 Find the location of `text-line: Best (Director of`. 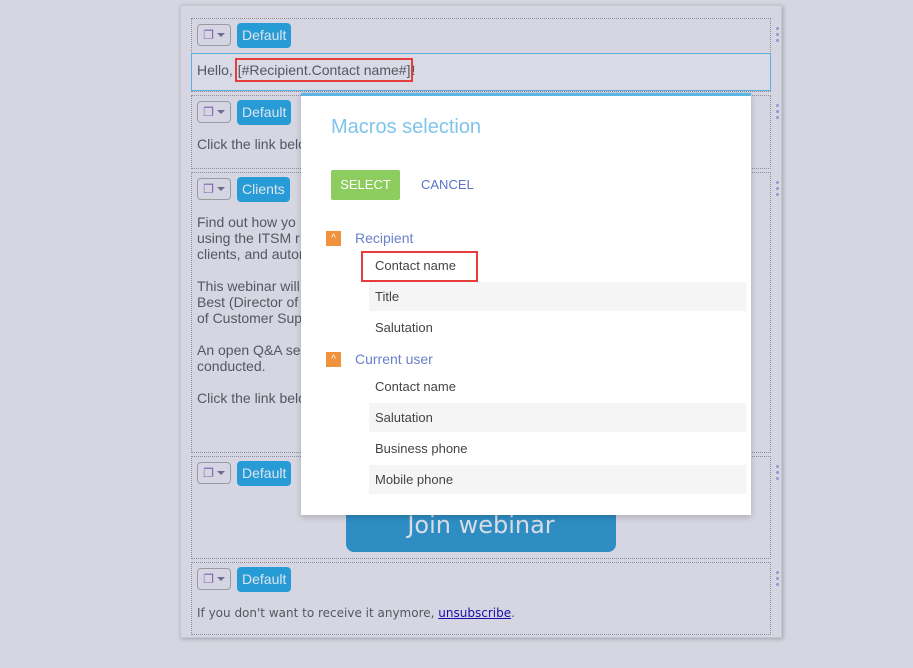

text-line: Best (Director of is located at coordinates (248, 302).